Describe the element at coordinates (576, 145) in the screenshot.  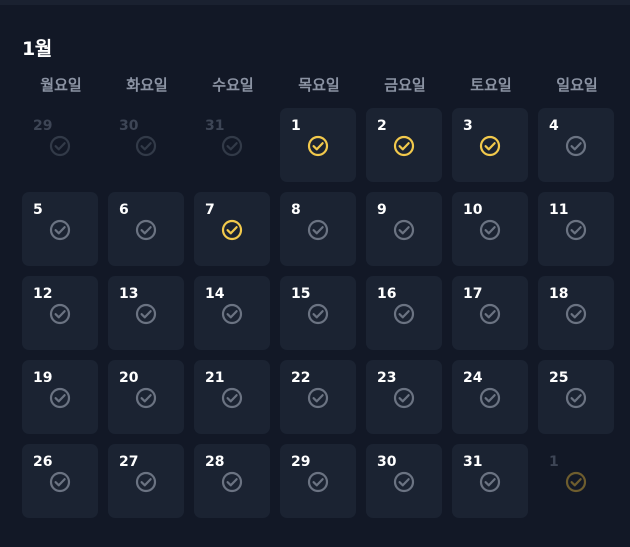
I see `day-cell: 4` at that location.